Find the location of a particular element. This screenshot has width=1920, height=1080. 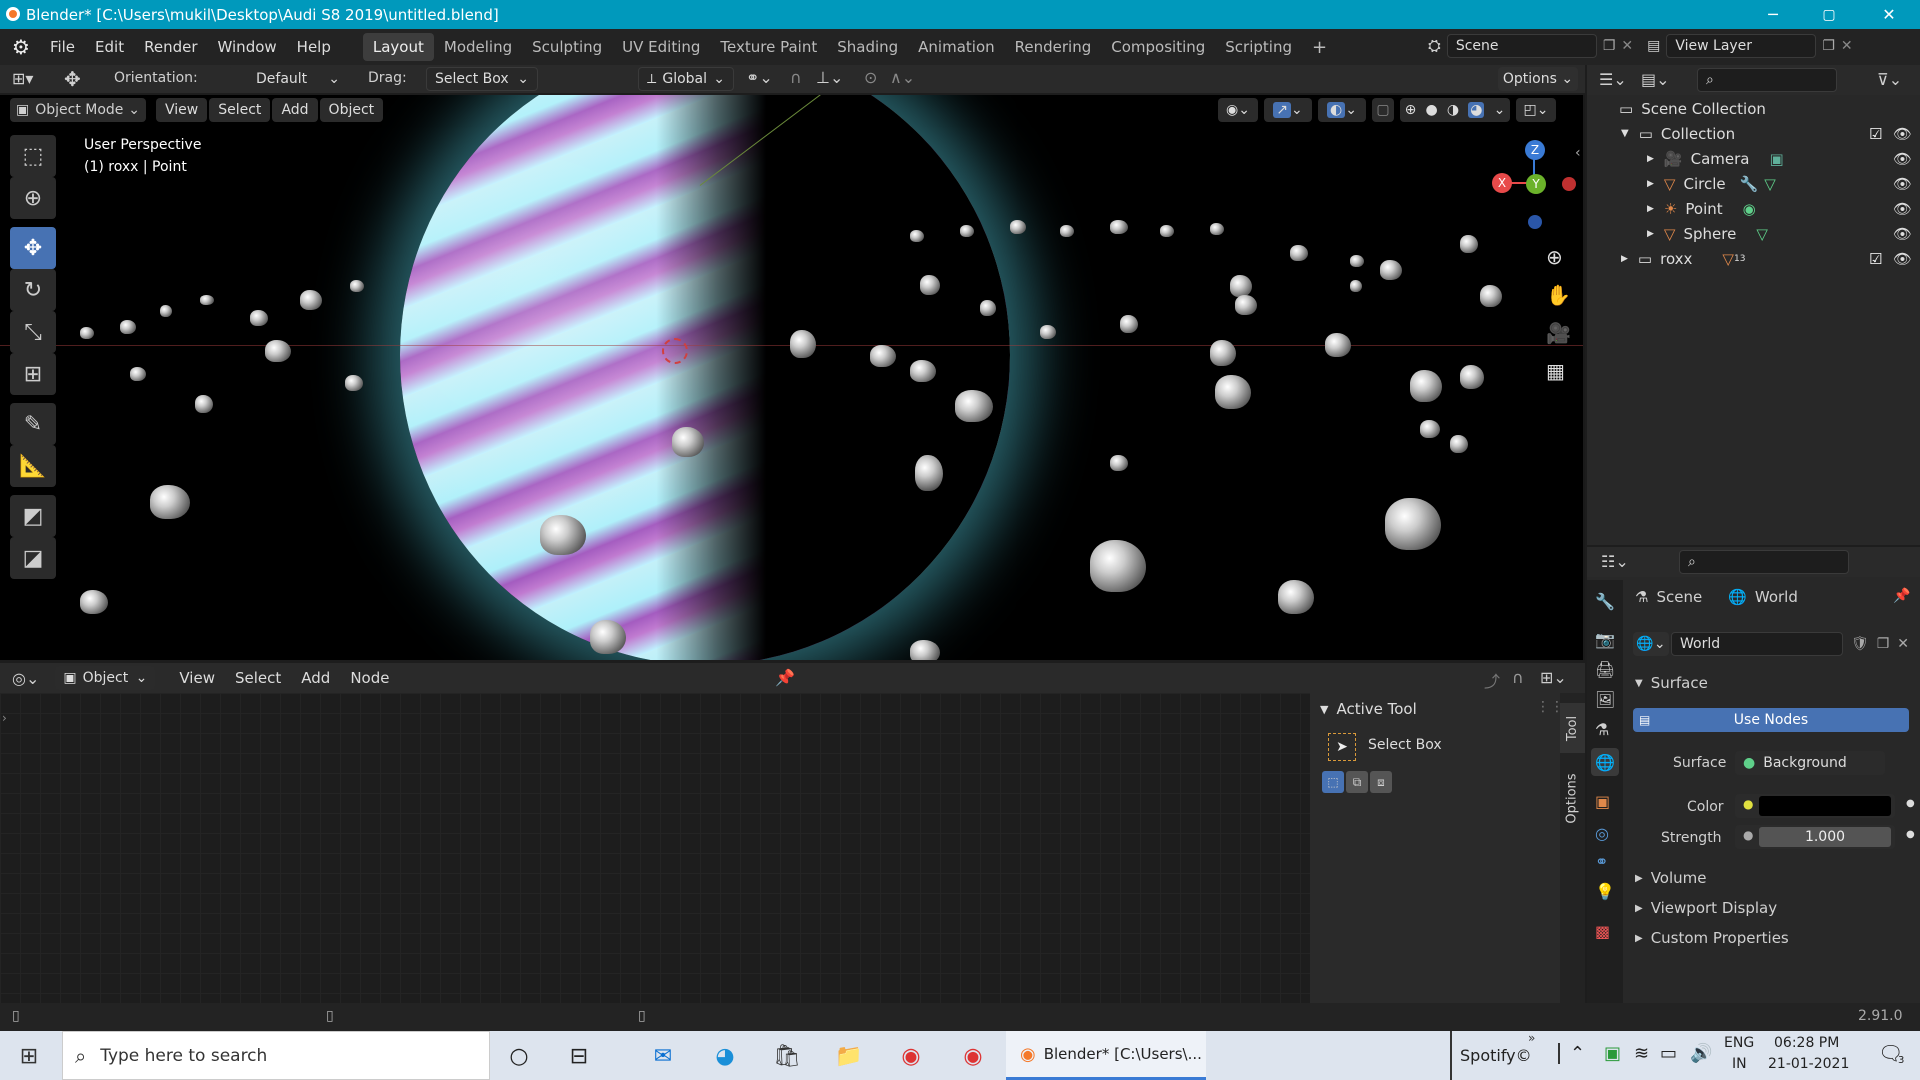

gizmo-toggle-icon: ↗ ⌄ is located at coordinates (1288, 110).